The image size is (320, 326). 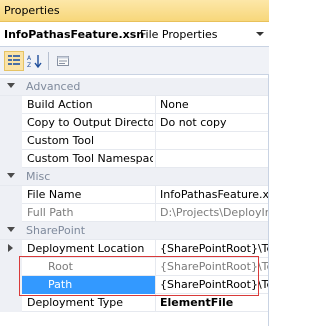 I want to click on property-row-deployment-location: Deployment Location {SharePointRoot}\Te, so click(x=134, y=249).